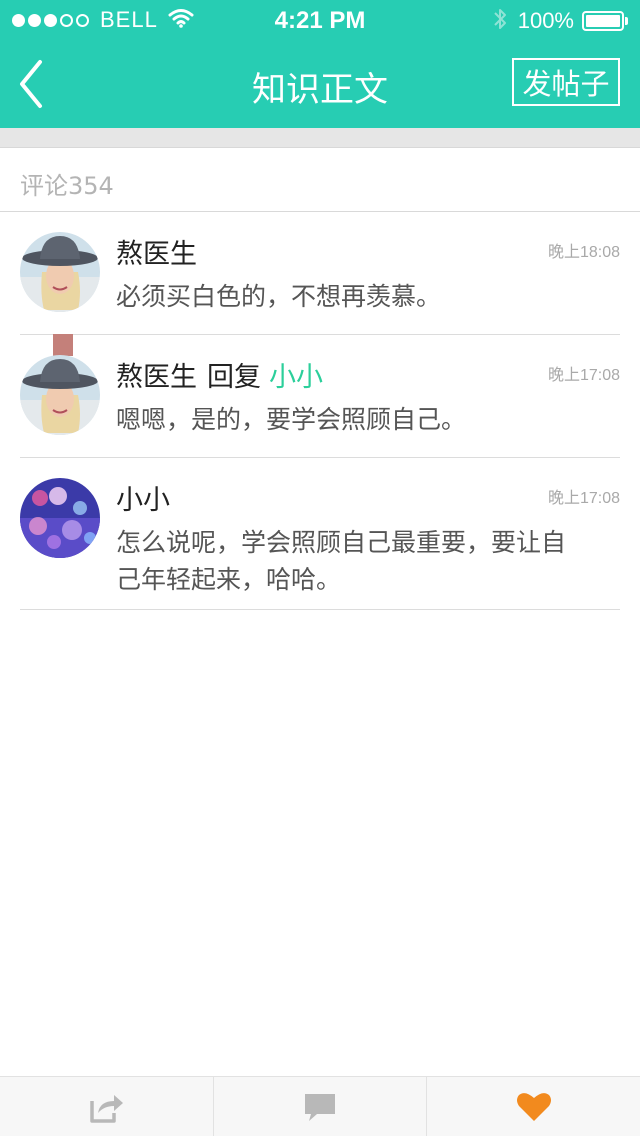  I want to click on comment-text: 必须买白色的，不想再羡慕。, so click(279, 296).